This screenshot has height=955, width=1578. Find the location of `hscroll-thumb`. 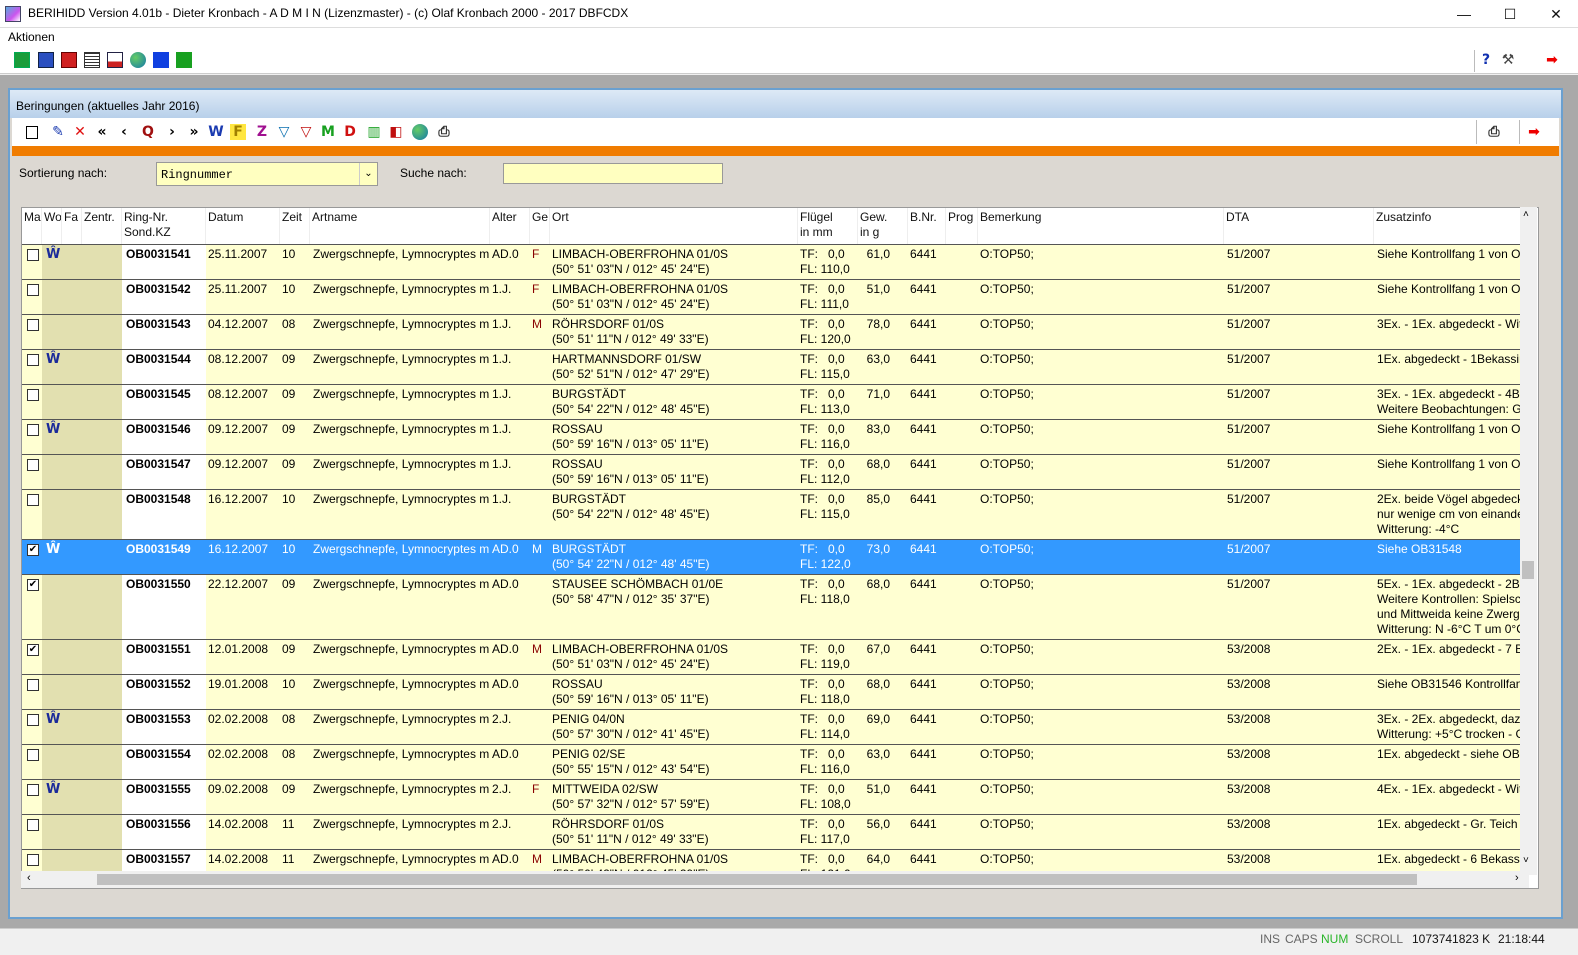

hscroll-thumb is located at coordinates (757, 879).